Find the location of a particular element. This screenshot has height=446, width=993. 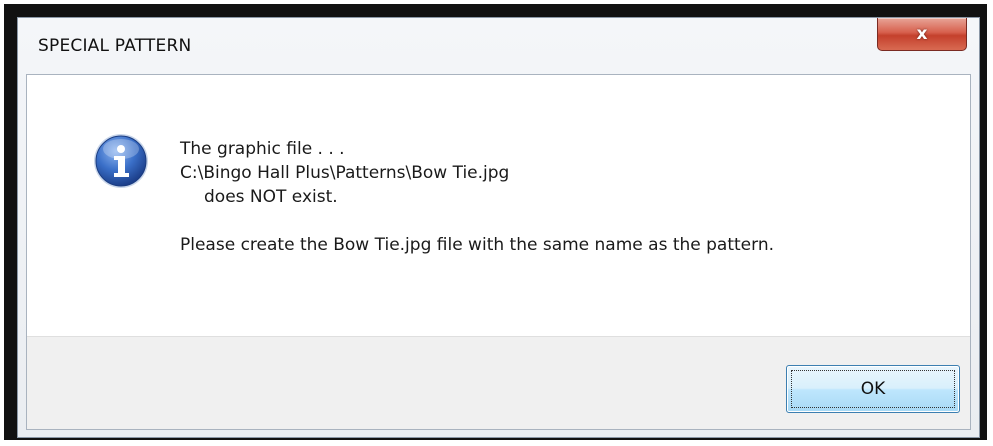

ok-button-label: OK is located at coordinates (873, 389).